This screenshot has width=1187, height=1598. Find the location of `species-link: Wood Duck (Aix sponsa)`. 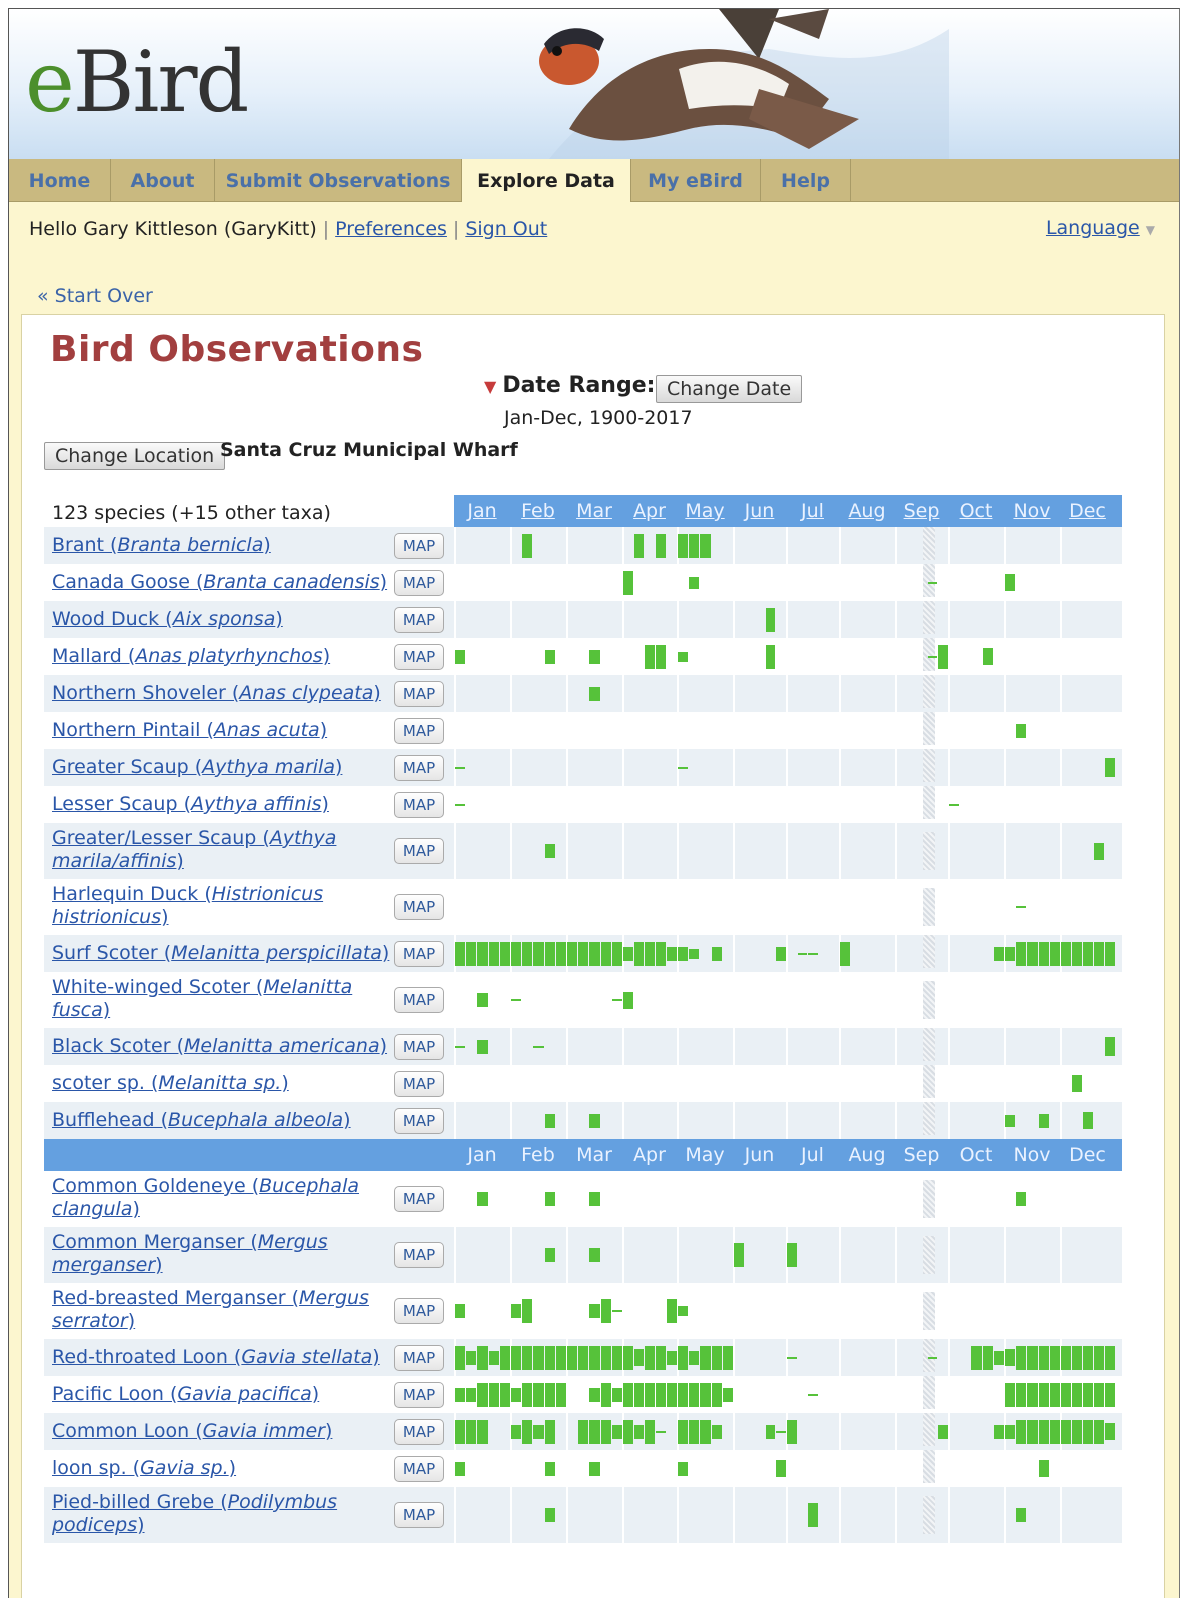

species-link: Wood Duck (Aix sponsa) is located at coordinates (167, 619).